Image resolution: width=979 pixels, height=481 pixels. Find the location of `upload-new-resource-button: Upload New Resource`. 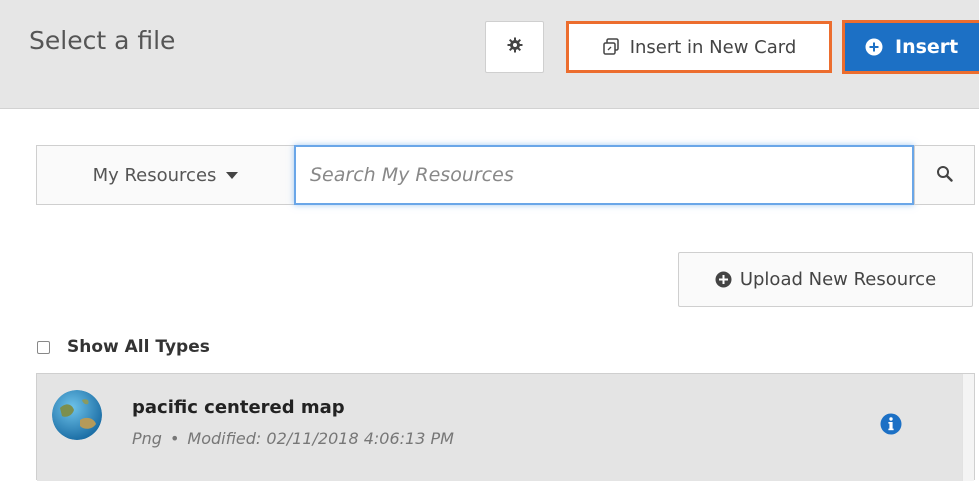

upload-new-resource-button: Upload New Resource is located at coordinates (825, 279).